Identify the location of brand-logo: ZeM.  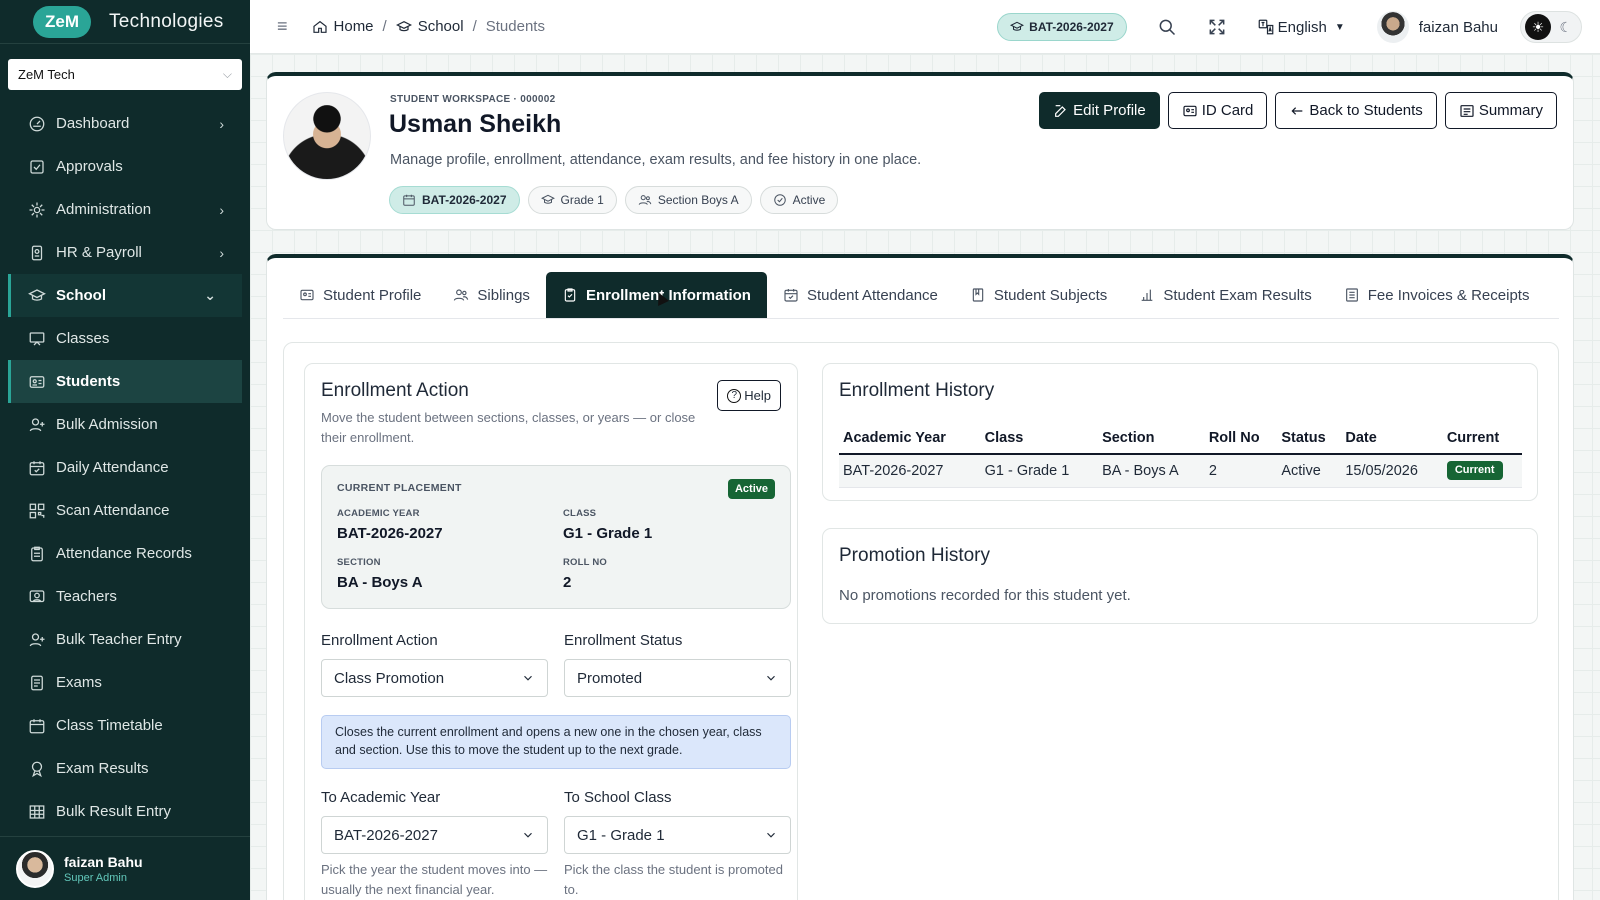
(62, 21).